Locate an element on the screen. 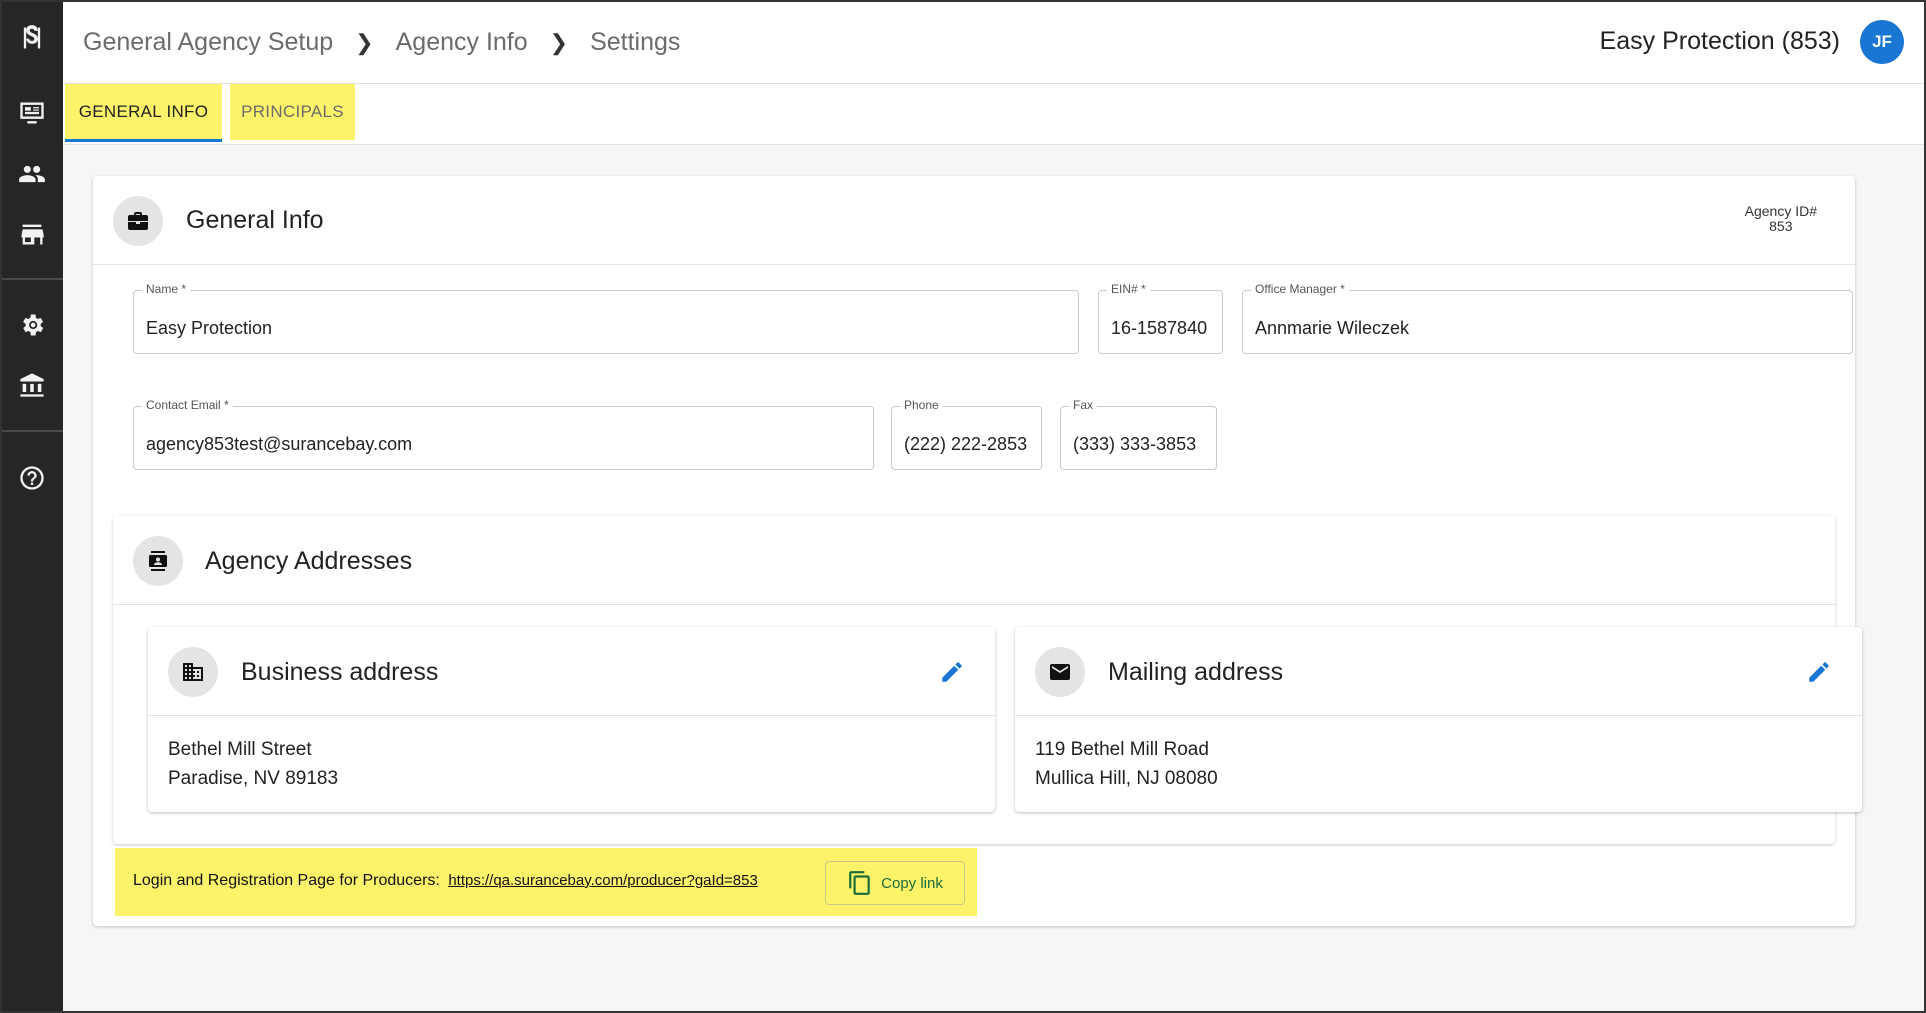 Image resolution: width=1926 pixels, height=1013 pixels. phone-value: (222) 222-2853 is located at coordinates (966, 444).